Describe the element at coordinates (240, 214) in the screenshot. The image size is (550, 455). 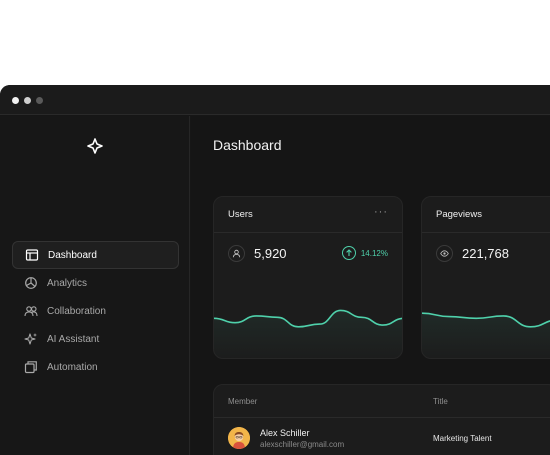
I see `card-title: Users` at that location.